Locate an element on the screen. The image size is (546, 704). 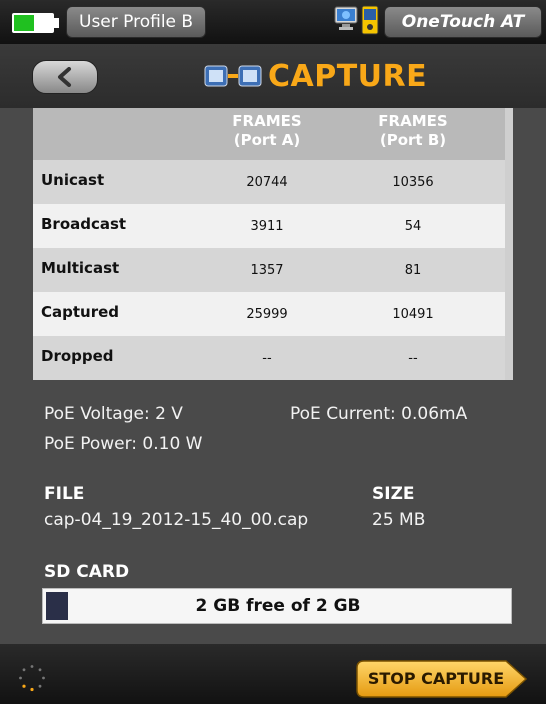
poe-voltage: PoE Voltage: 2 V is located at coordinates (113, 414).